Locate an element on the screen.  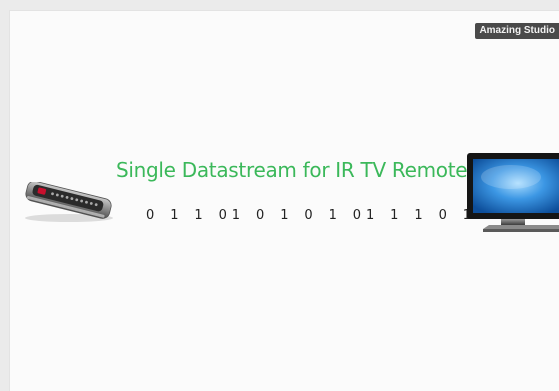
television-icon is located at coordinates (513, 192).